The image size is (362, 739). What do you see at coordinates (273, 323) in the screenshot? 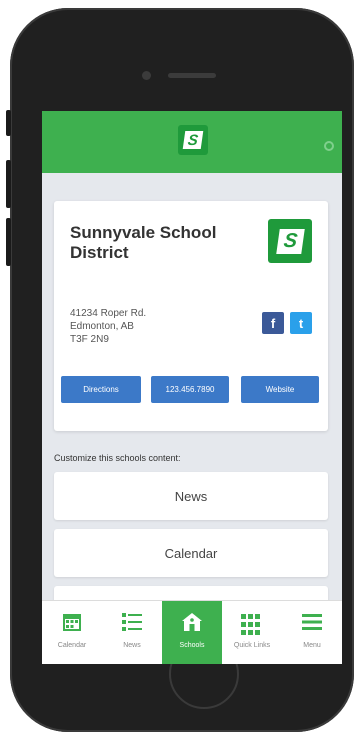
I see `facebook-icon: f` at bounding box center [273, 323].